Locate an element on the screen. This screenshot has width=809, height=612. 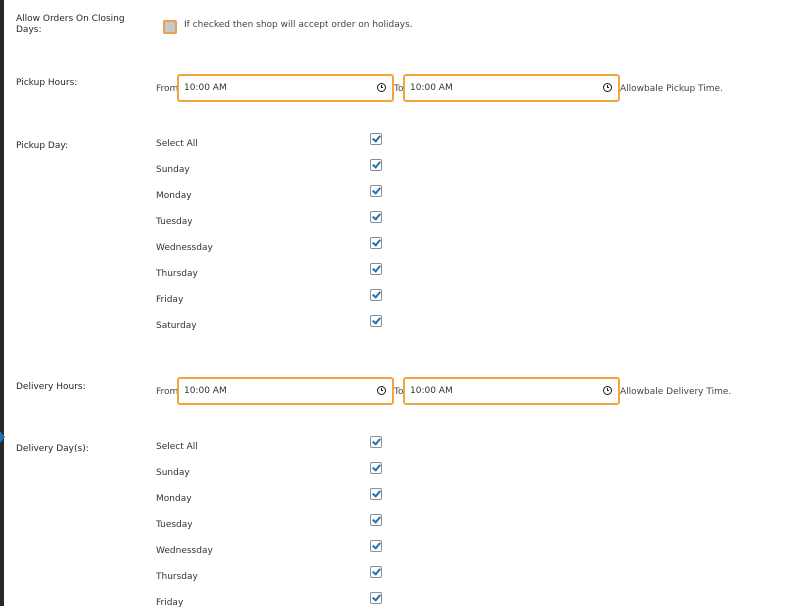
pickup-hours-label: Pickup Hours: is located at coordinates (47, 83).